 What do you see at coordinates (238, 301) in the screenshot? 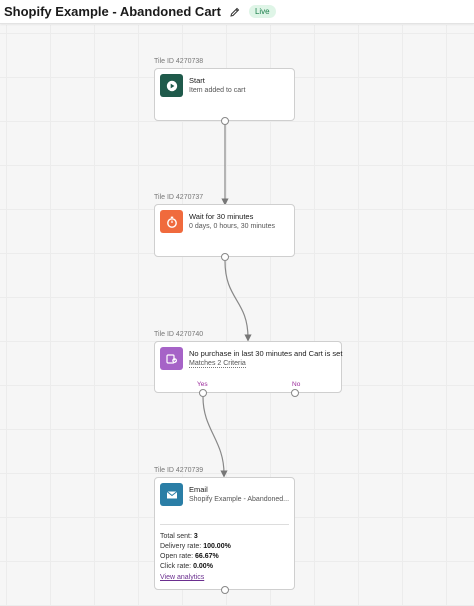
I see `connector-wait-split` at bounding box center [238, 301].